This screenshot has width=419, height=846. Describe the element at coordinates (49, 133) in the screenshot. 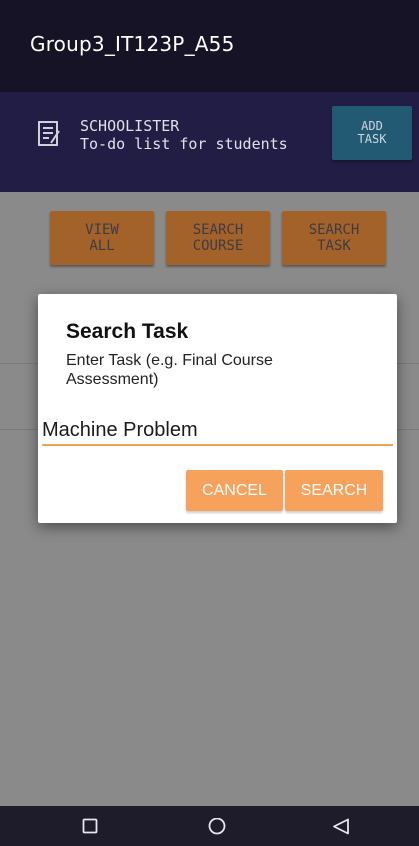

I see `notepad-icon` at that location.